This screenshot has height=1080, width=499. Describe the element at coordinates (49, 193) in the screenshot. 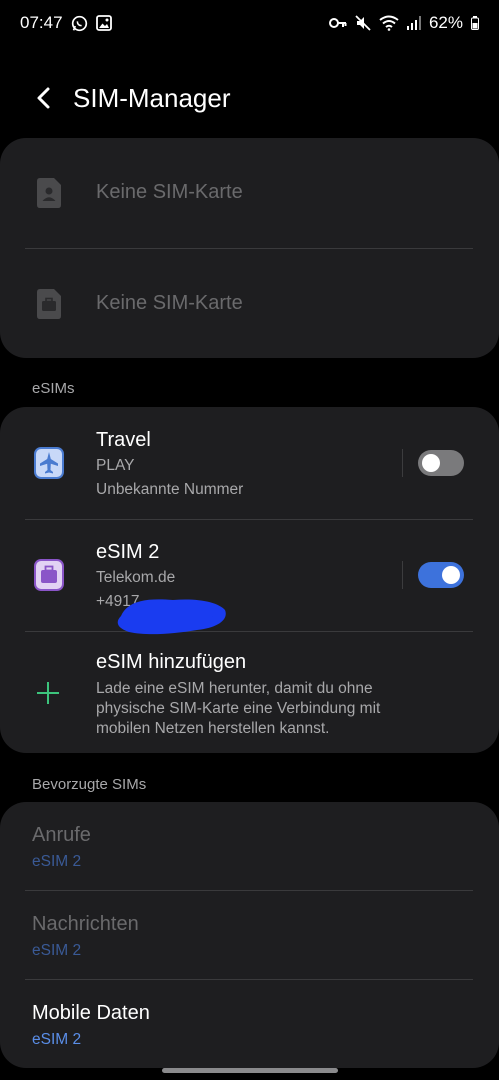

I see `sim-person-icon` at that location.